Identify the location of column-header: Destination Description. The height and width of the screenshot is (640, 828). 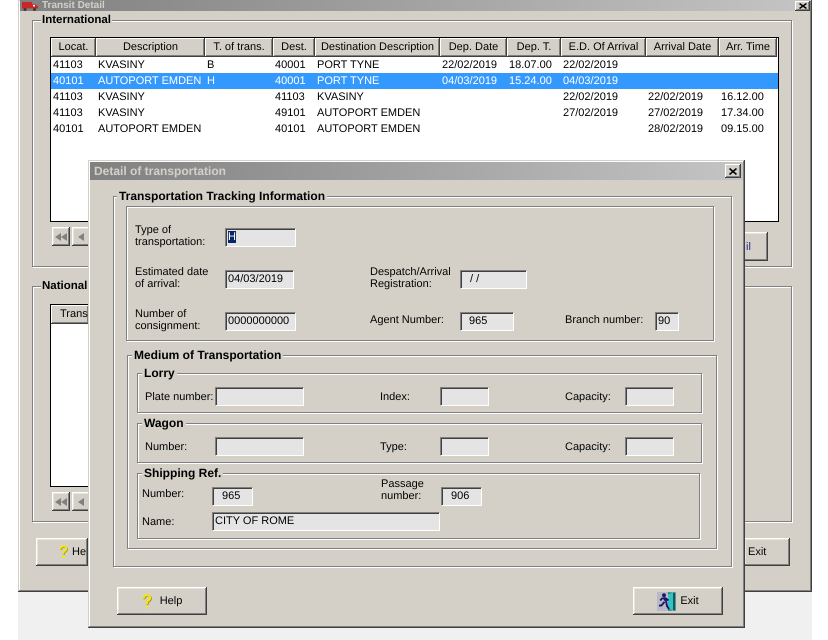
(377, 47).